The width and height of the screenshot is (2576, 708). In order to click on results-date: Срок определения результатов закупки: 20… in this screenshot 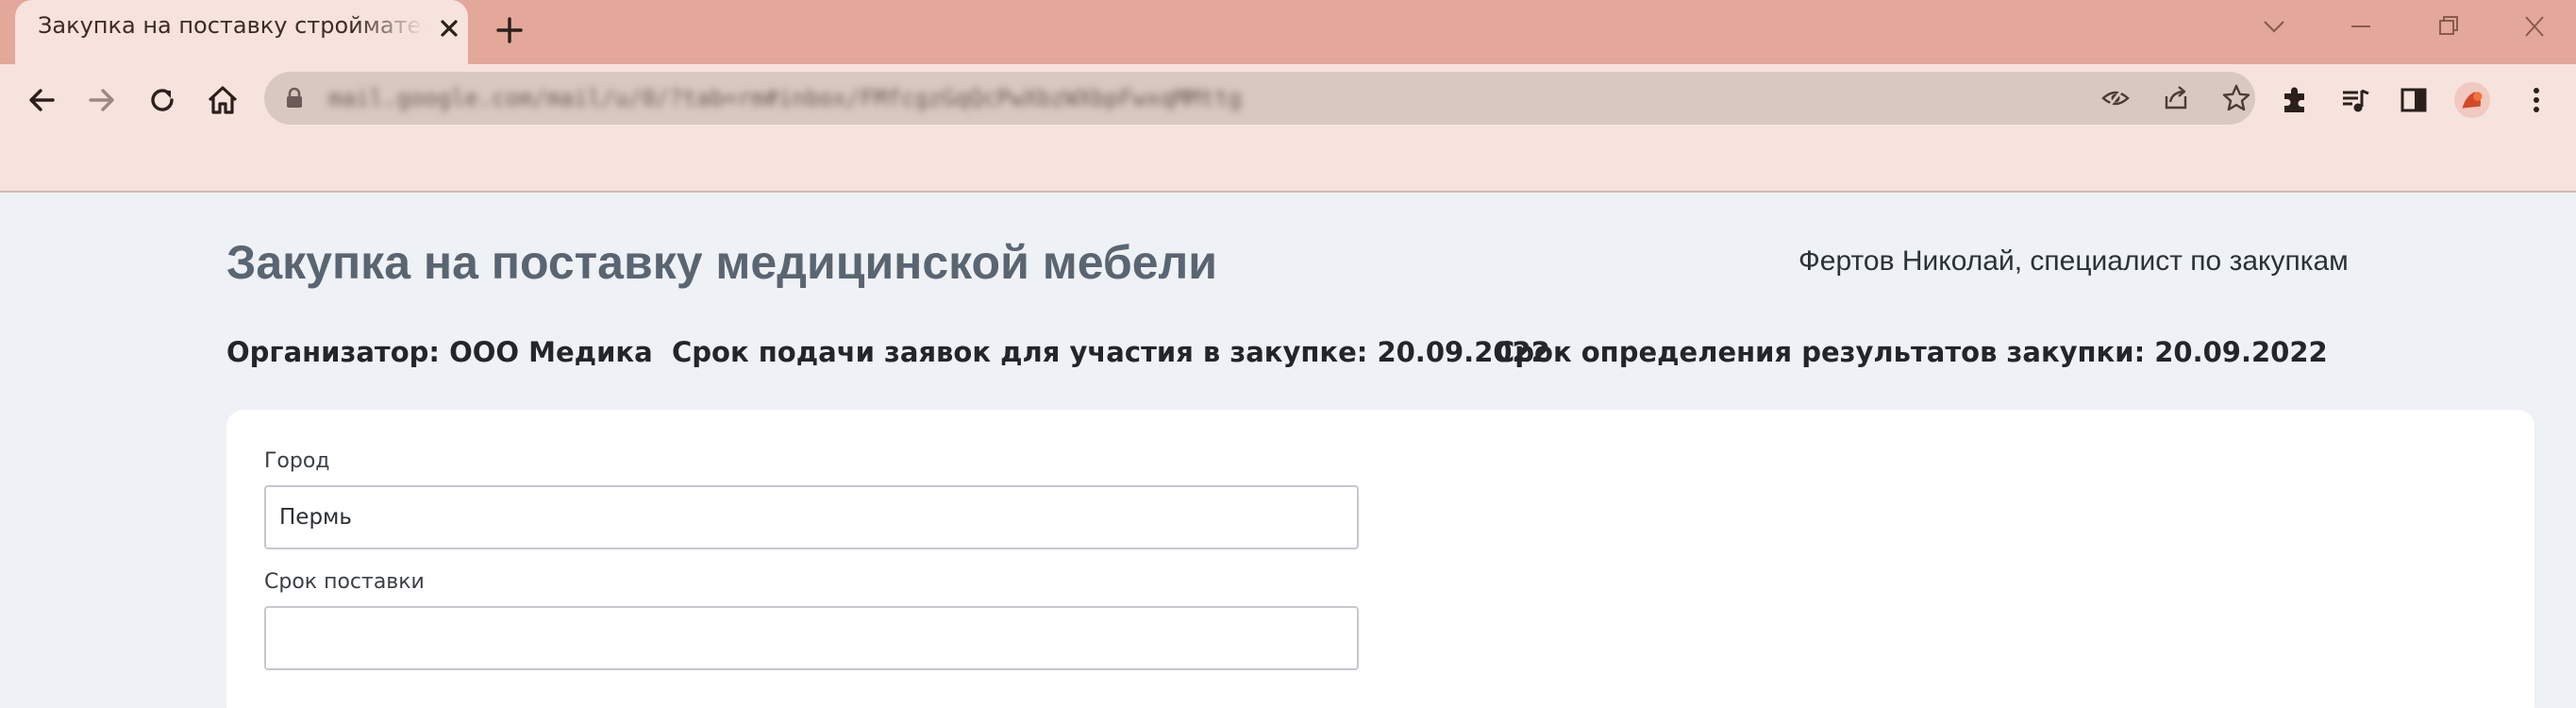, I will do `click(1911, 352)`.